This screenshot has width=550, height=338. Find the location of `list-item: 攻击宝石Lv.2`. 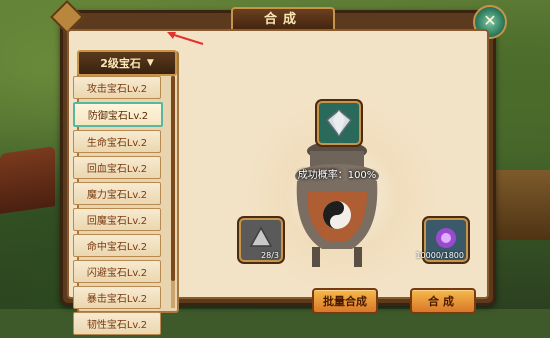

list-item: 攻击宝石Lv.2 is located at coordinates (117, 87).